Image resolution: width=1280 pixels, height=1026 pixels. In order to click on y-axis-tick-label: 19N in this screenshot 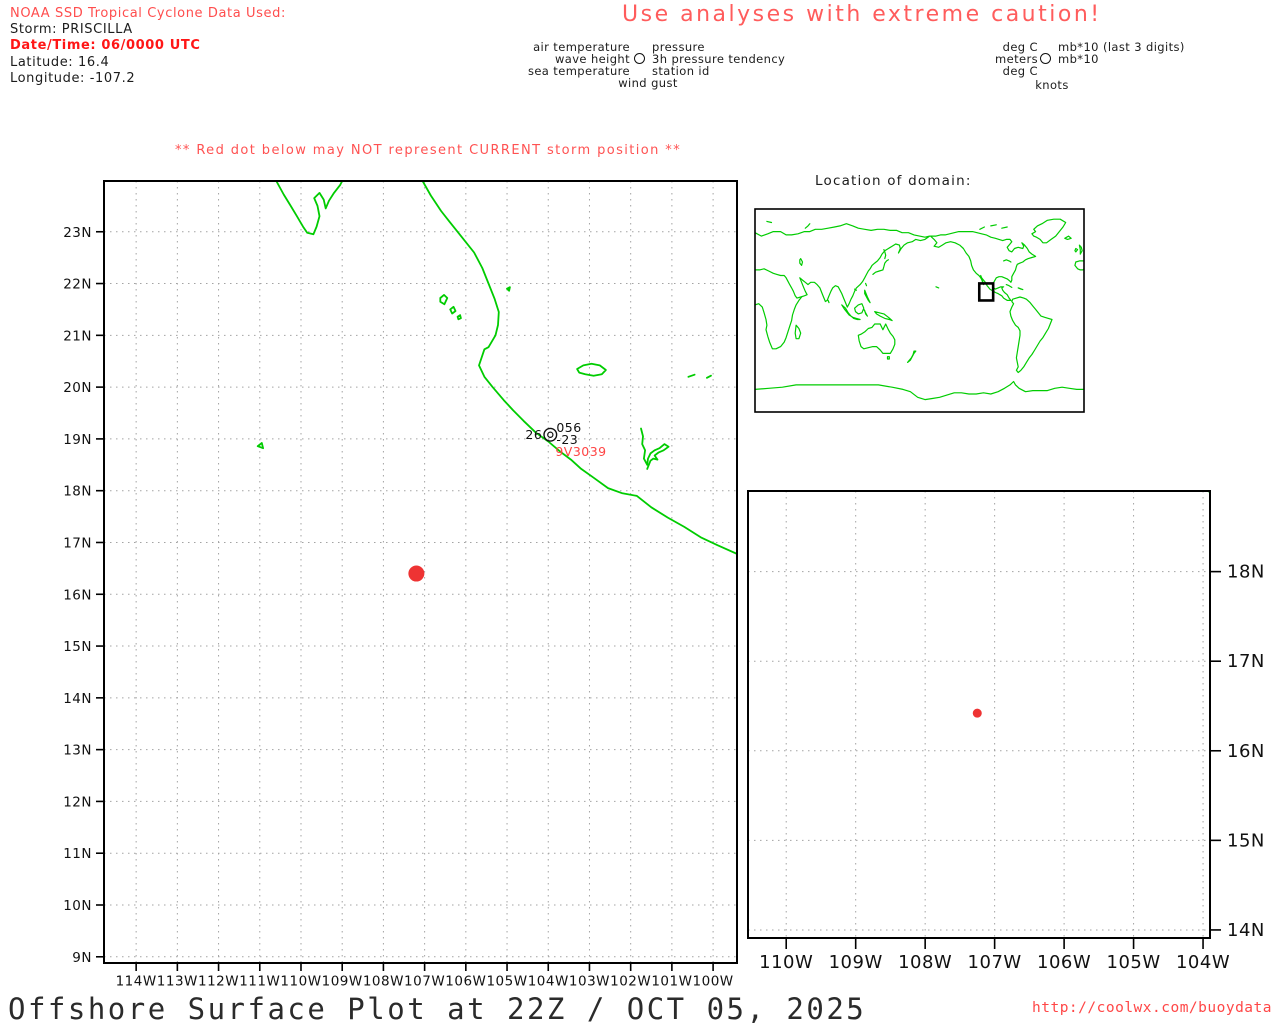, I will do `click(77, 440)`.